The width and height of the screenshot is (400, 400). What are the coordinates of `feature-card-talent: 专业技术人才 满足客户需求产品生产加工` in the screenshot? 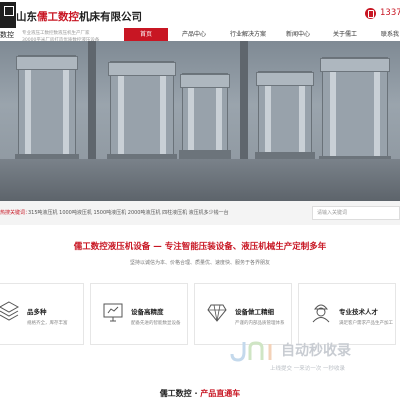 It's located at (347, 314).